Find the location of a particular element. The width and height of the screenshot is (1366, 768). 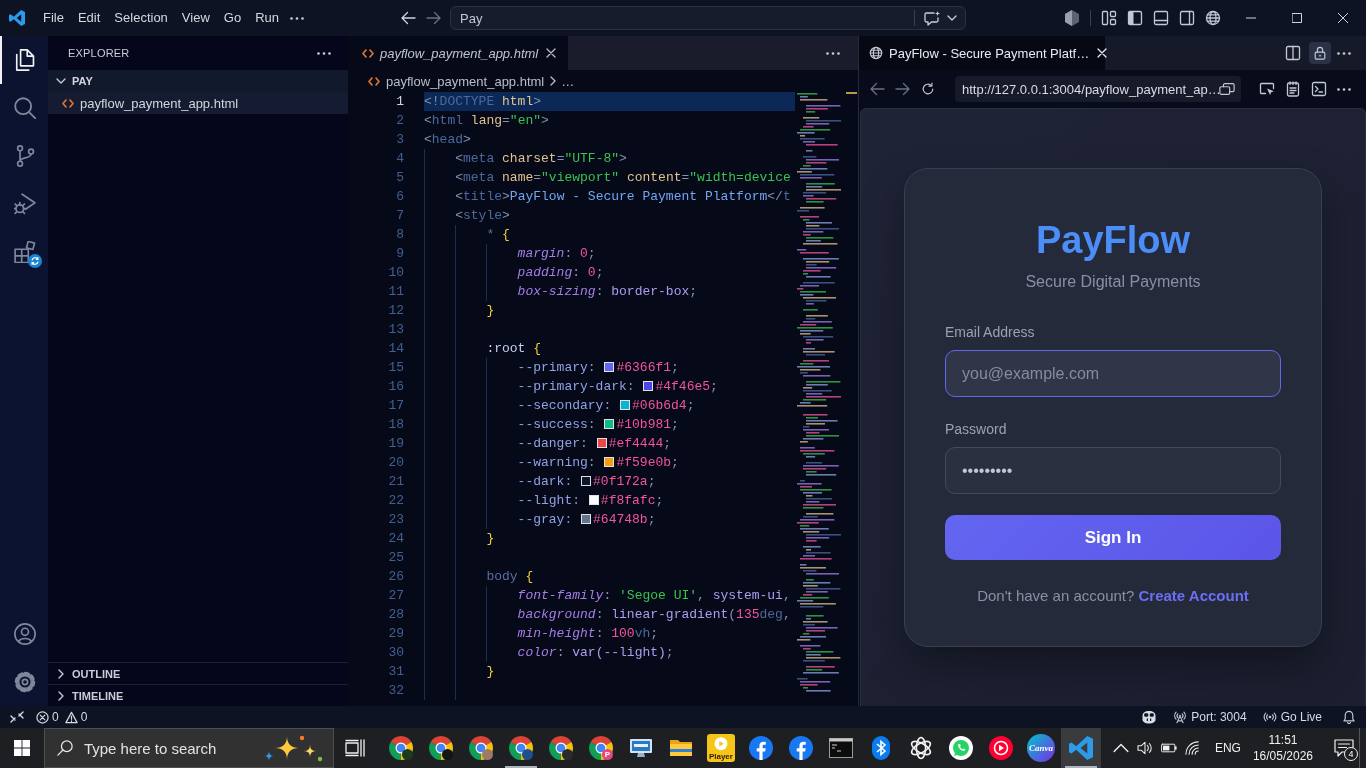

code-text: --light: is located at coordinates (549, 500).